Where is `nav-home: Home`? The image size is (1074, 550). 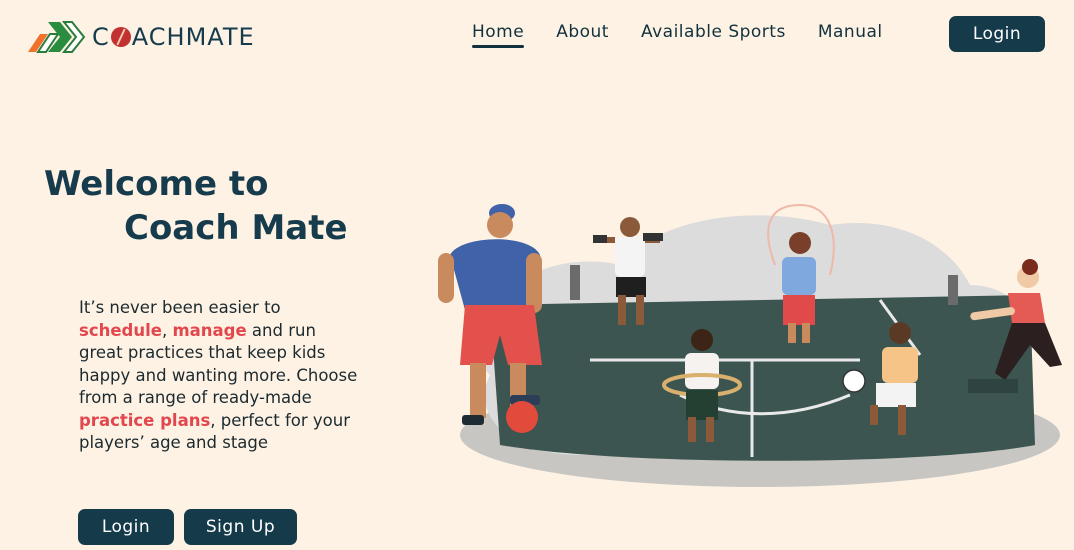
nav-home: Home is located at coordinates (498, 35).